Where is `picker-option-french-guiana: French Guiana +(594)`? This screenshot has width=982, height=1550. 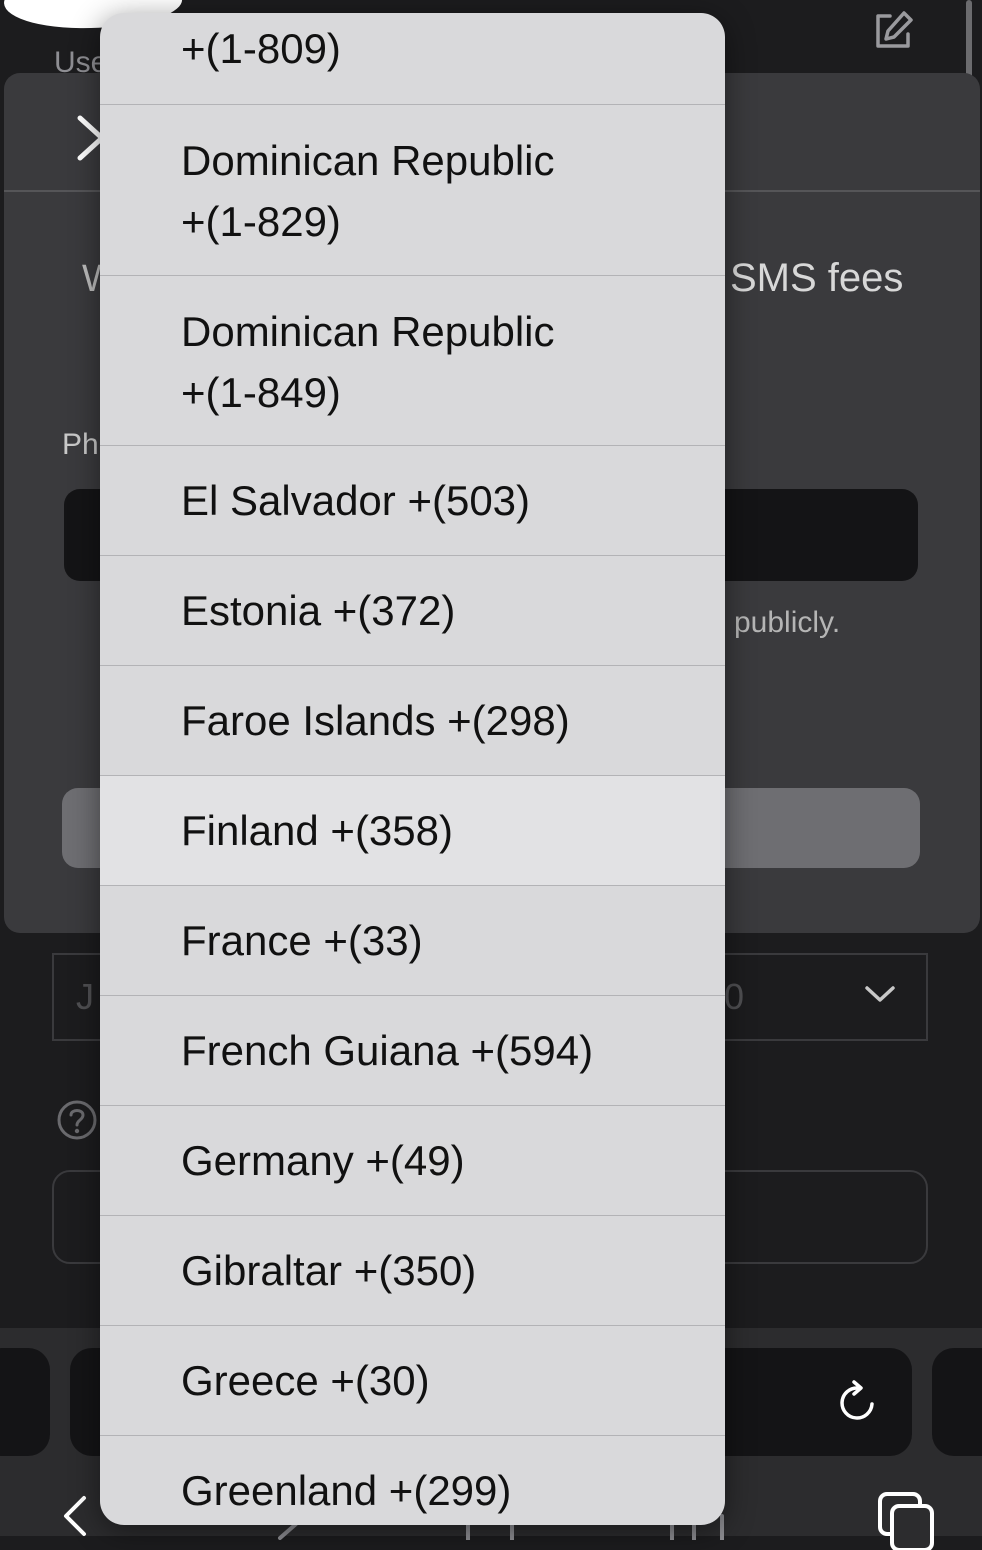
picker-option-french-guiana: French Guiana +(594) is located at coordinates (412, 1051).